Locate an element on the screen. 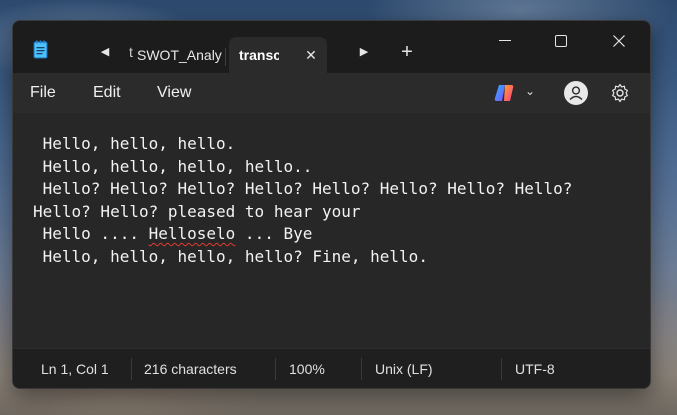 The image size is (677, 415). avatar is located at coordinates (576, 93).